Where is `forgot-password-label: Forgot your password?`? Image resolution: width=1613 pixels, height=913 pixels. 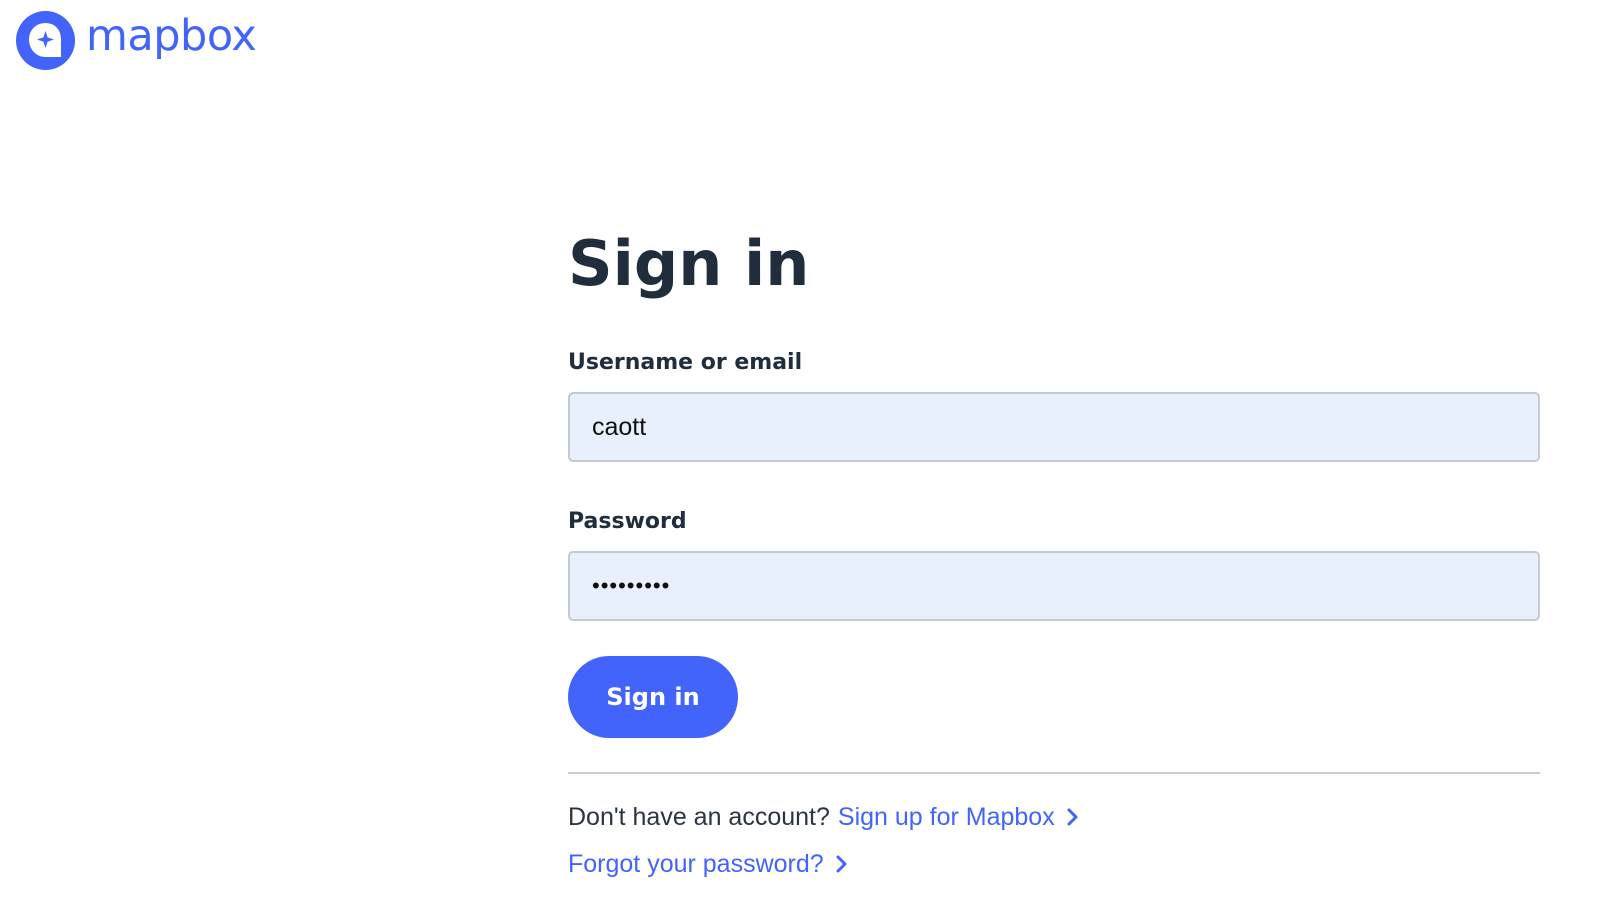
forgot-password-label: Forgot your password? is located at coordinates (696, 864).